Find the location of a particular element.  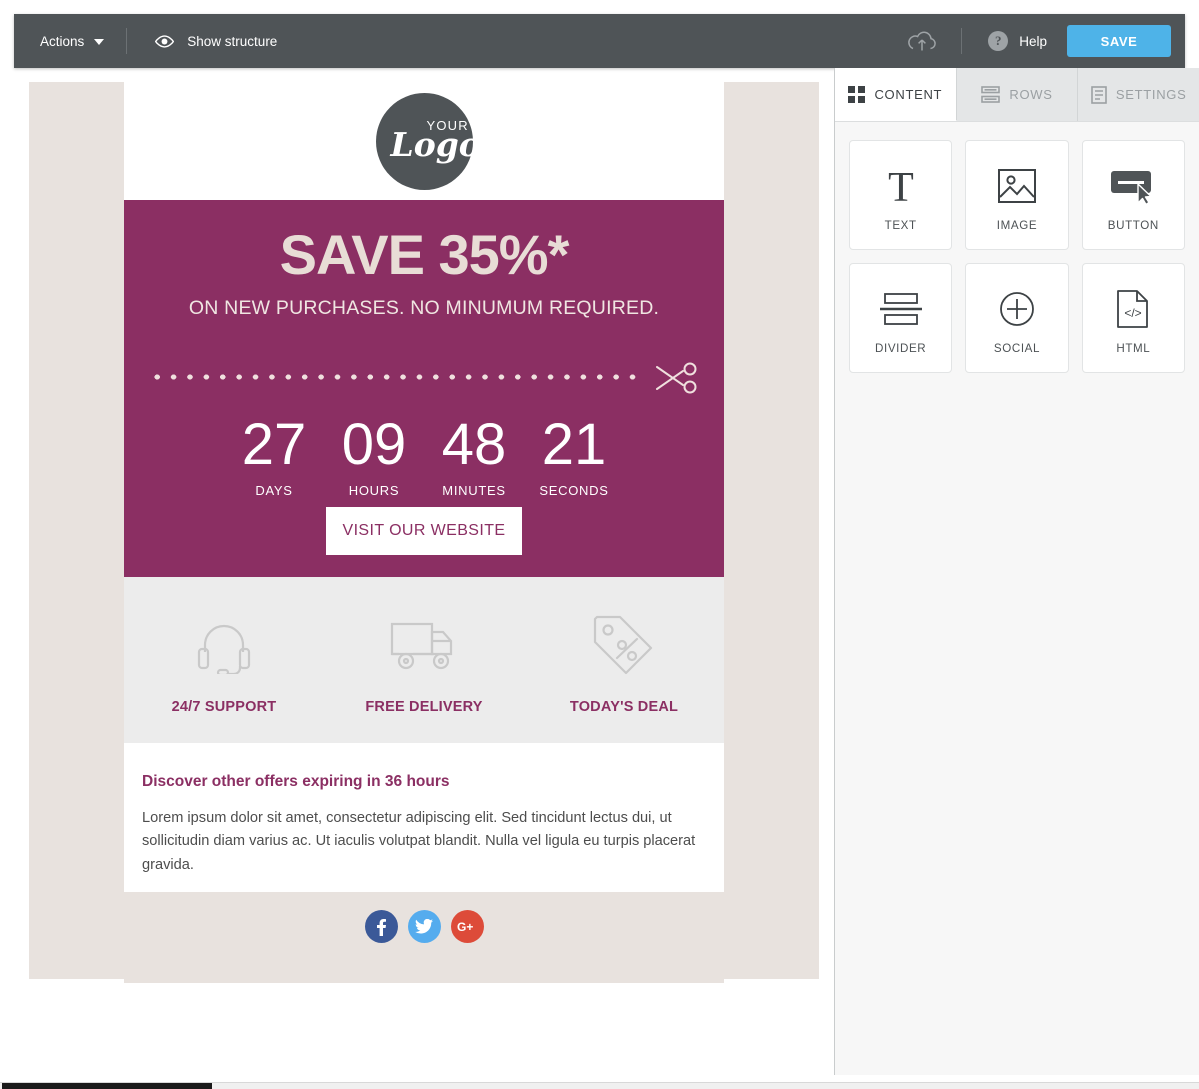

feature-item: FREE DELIVERY is located at coordinates (424, 663).